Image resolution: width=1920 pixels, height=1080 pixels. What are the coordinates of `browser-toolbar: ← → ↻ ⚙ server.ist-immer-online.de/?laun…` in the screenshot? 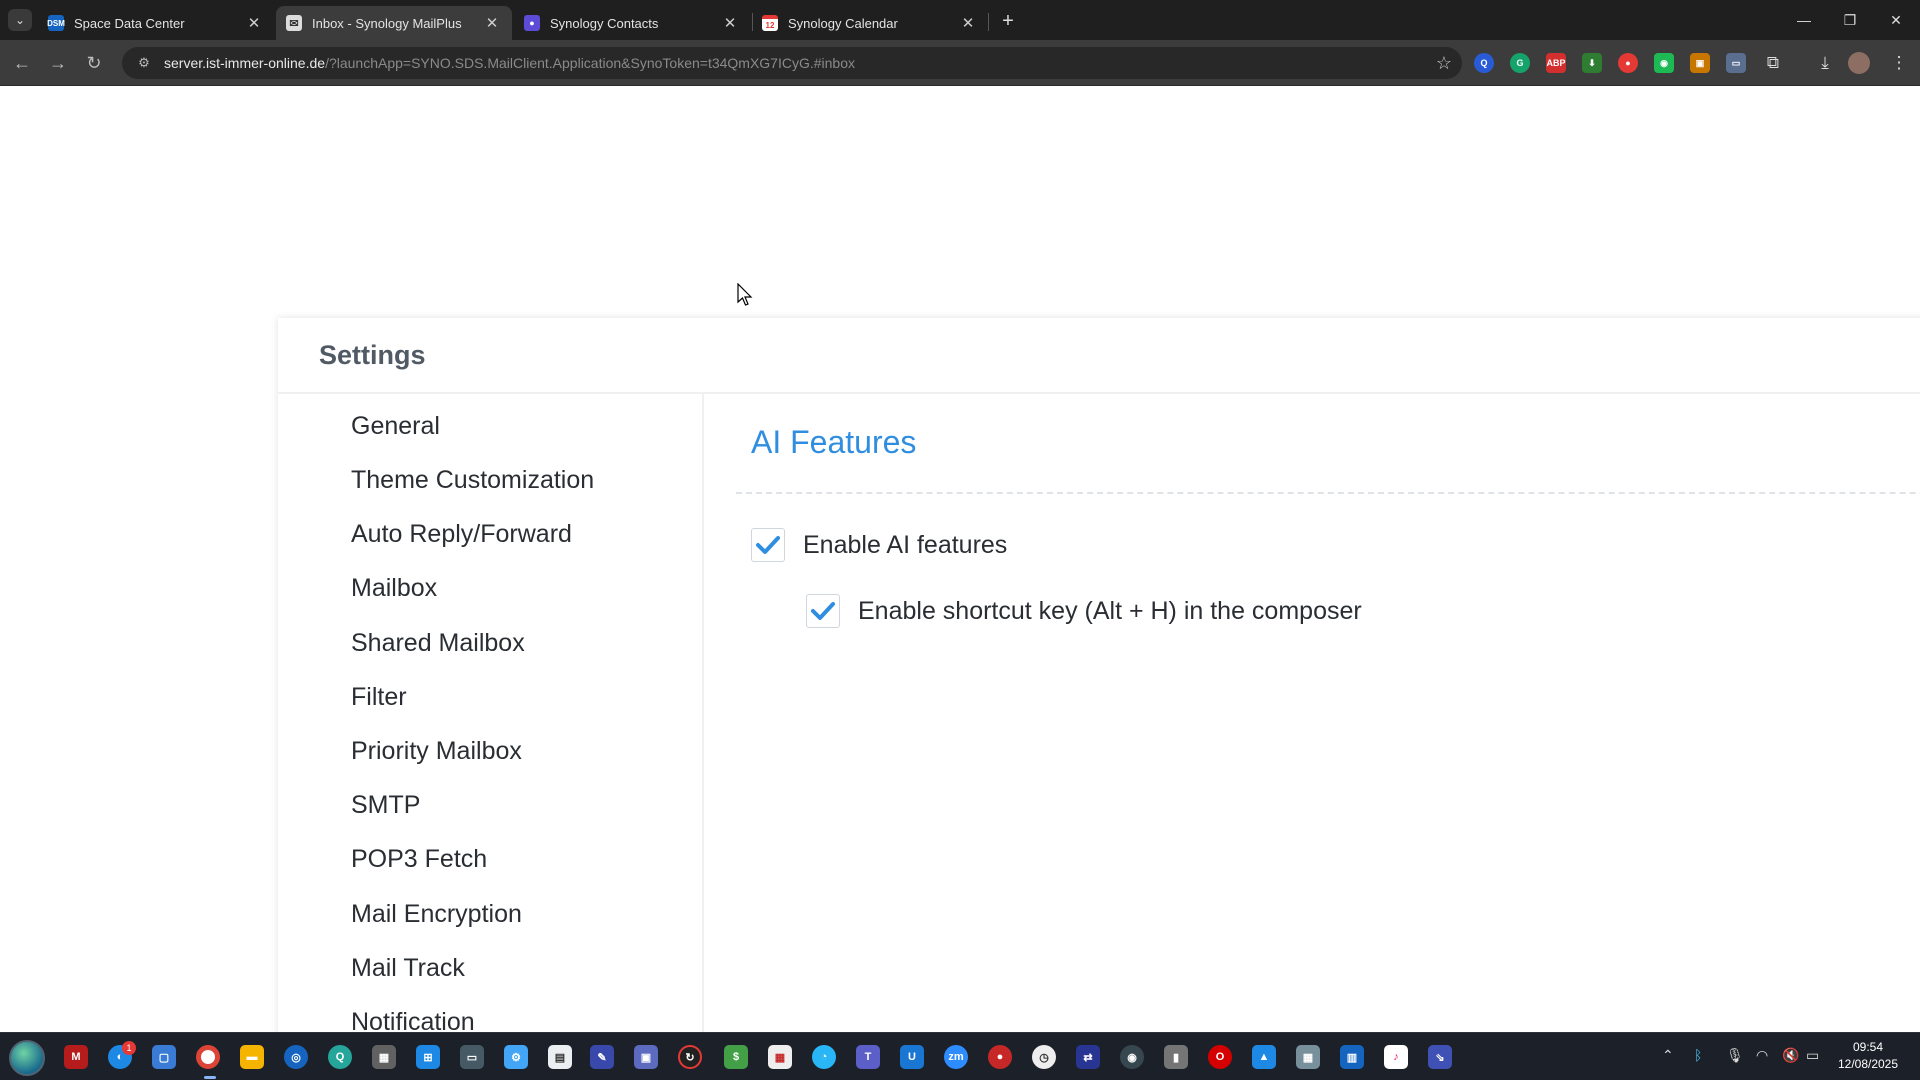 It's located at (960, 63).